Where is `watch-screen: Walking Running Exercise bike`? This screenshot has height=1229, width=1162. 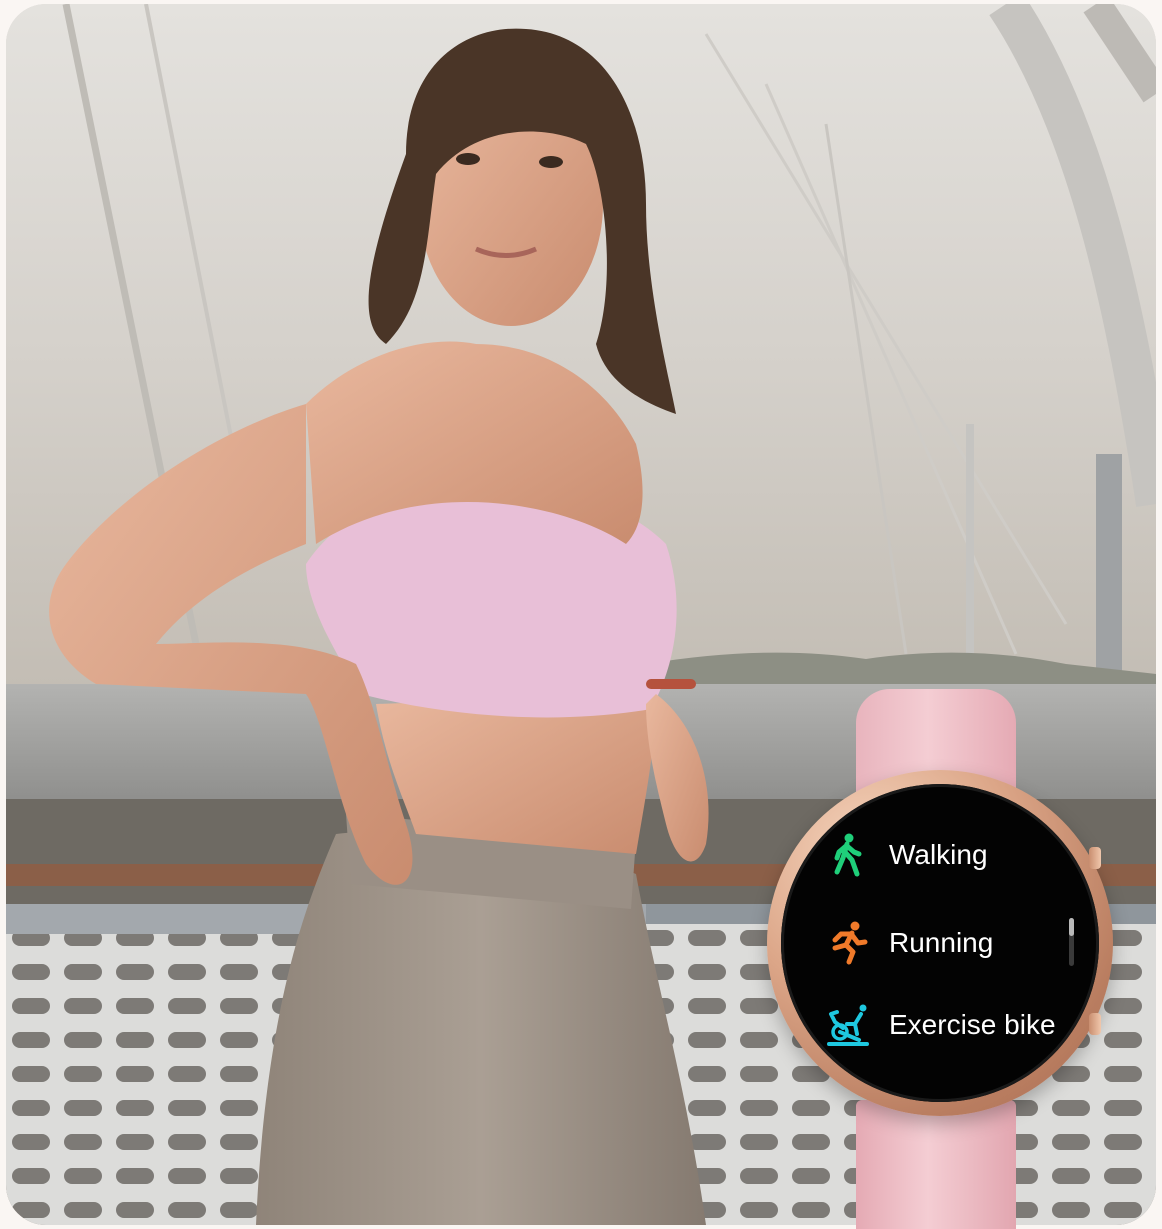
watch-screen: Walking Running Exercise bike is located at coordinates (940, 943).